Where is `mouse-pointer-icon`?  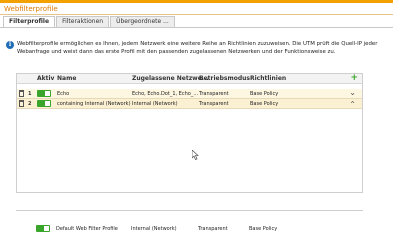 mouse-pointer-icon is located at coordinates (195, 155).